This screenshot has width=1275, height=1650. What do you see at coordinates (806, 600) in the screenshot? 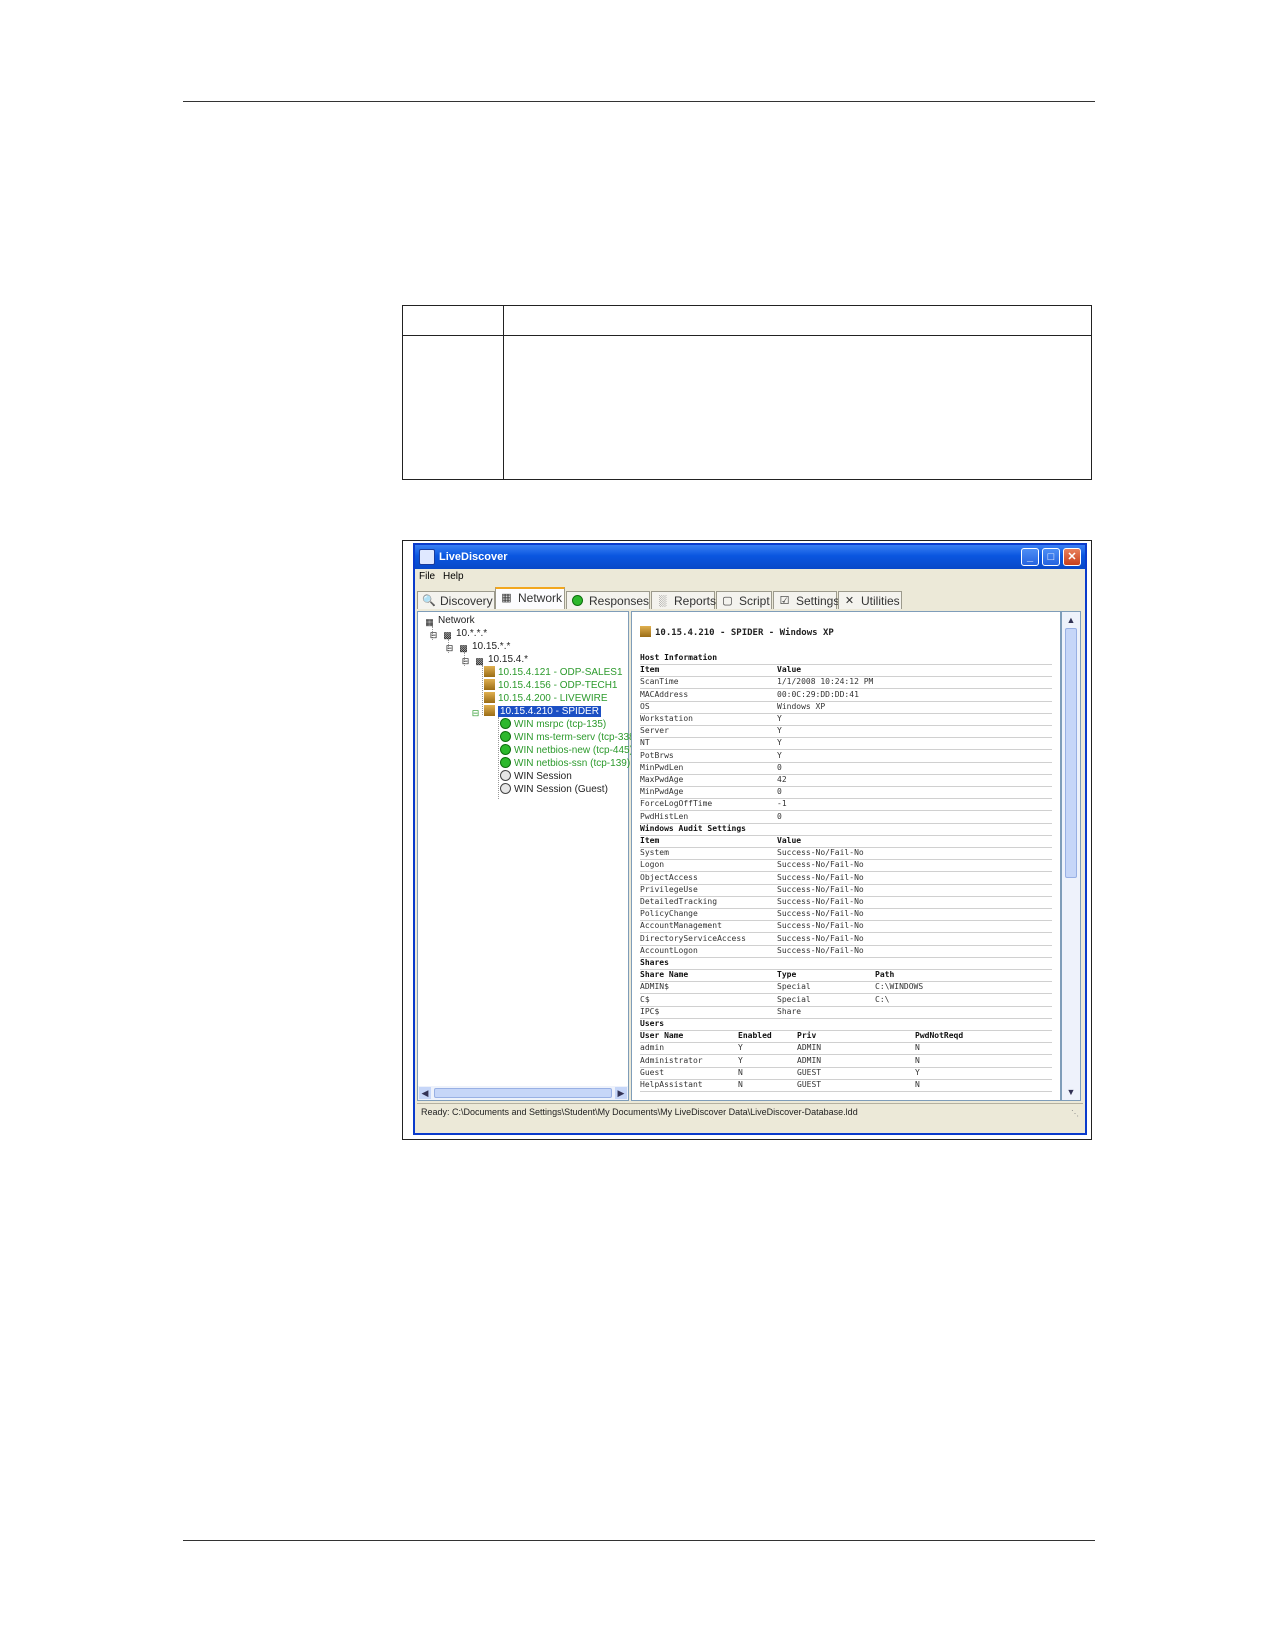
I see `tab-settings: ☑ Settings` at bounding box center [806, 600].